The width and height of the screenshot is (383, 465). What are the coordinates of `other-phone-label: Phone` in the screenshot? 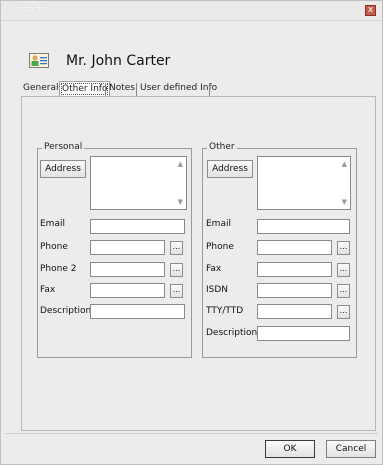 It's located at (220, 247).